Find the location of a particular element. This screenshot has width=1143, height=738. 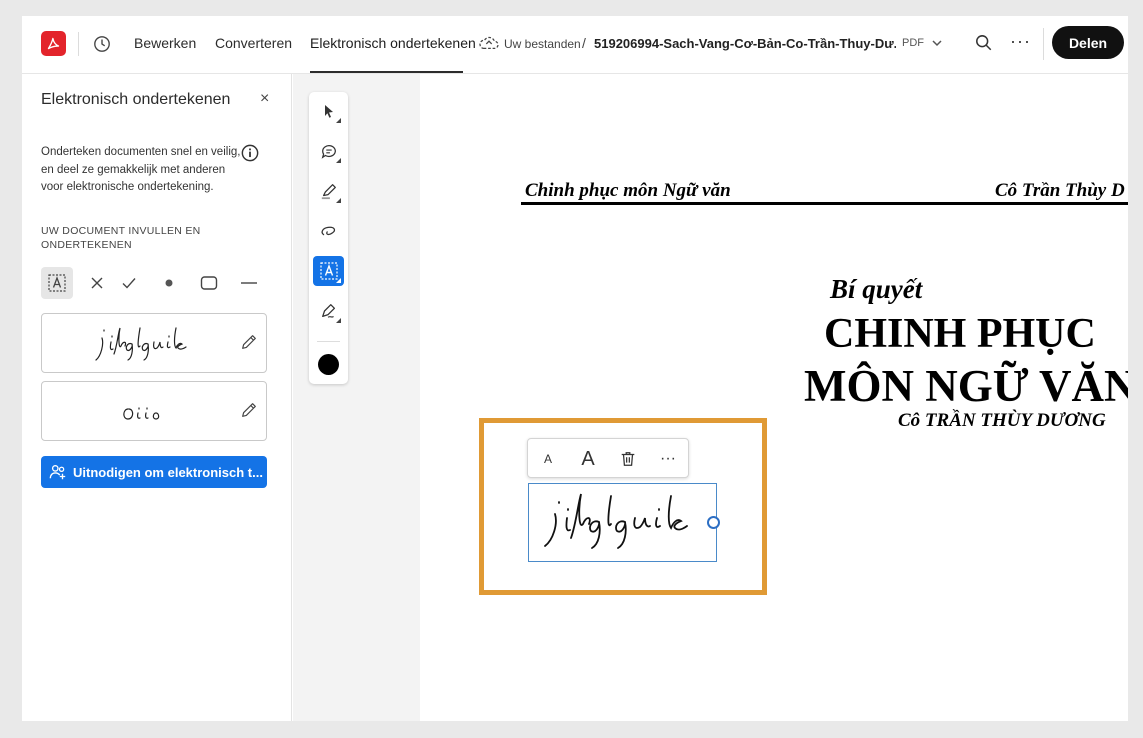

active-tab-indicator is located at coordinates (386, 72).